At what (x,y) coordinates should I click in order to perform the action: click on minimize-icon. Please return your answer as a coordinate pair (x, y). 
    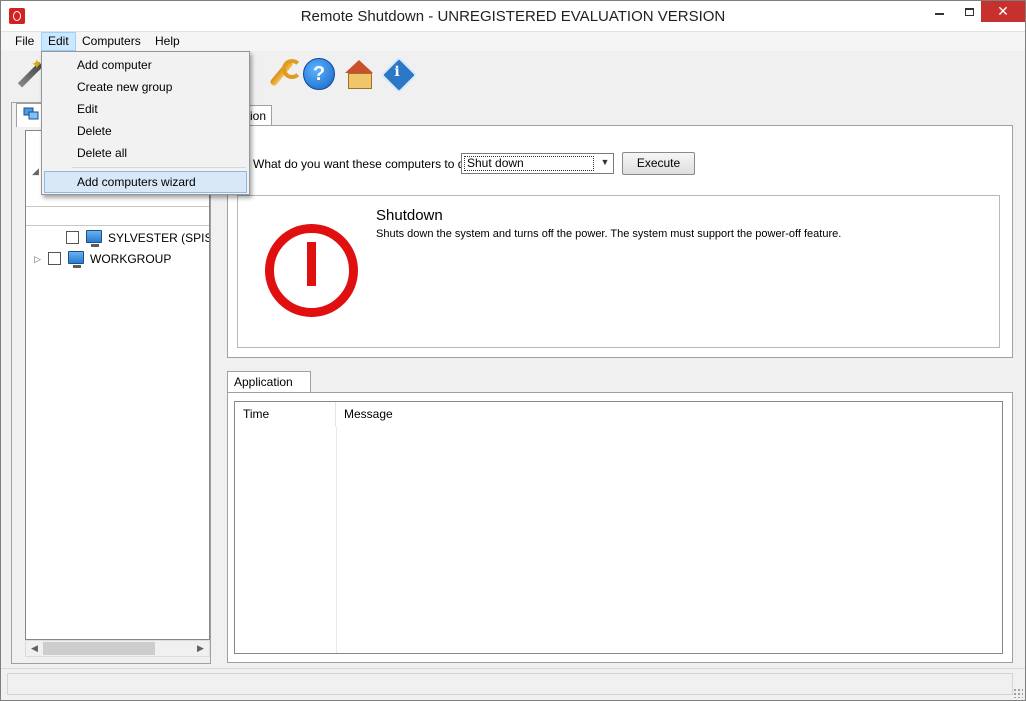
    Looking at the image, I should click on (939, 14).